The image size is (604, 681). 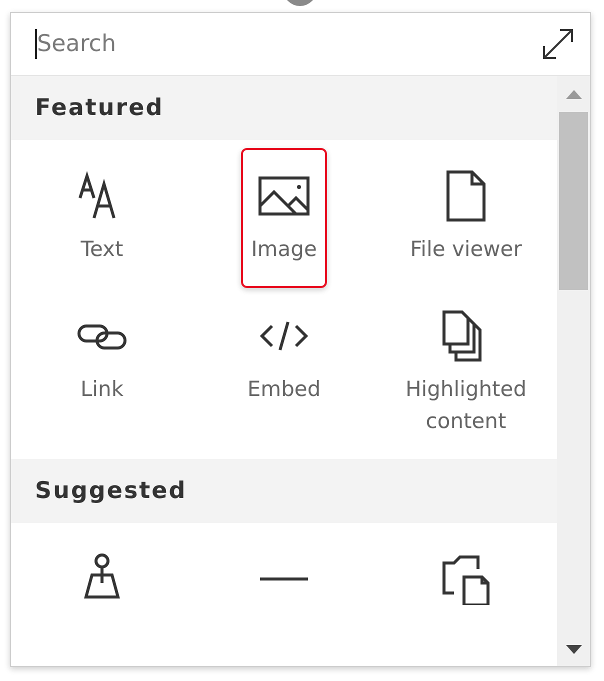 What do you see at coordinates (102, 358) in the screenshot?
I see `web-part-tile: Link` at bounding box center [102, 358].